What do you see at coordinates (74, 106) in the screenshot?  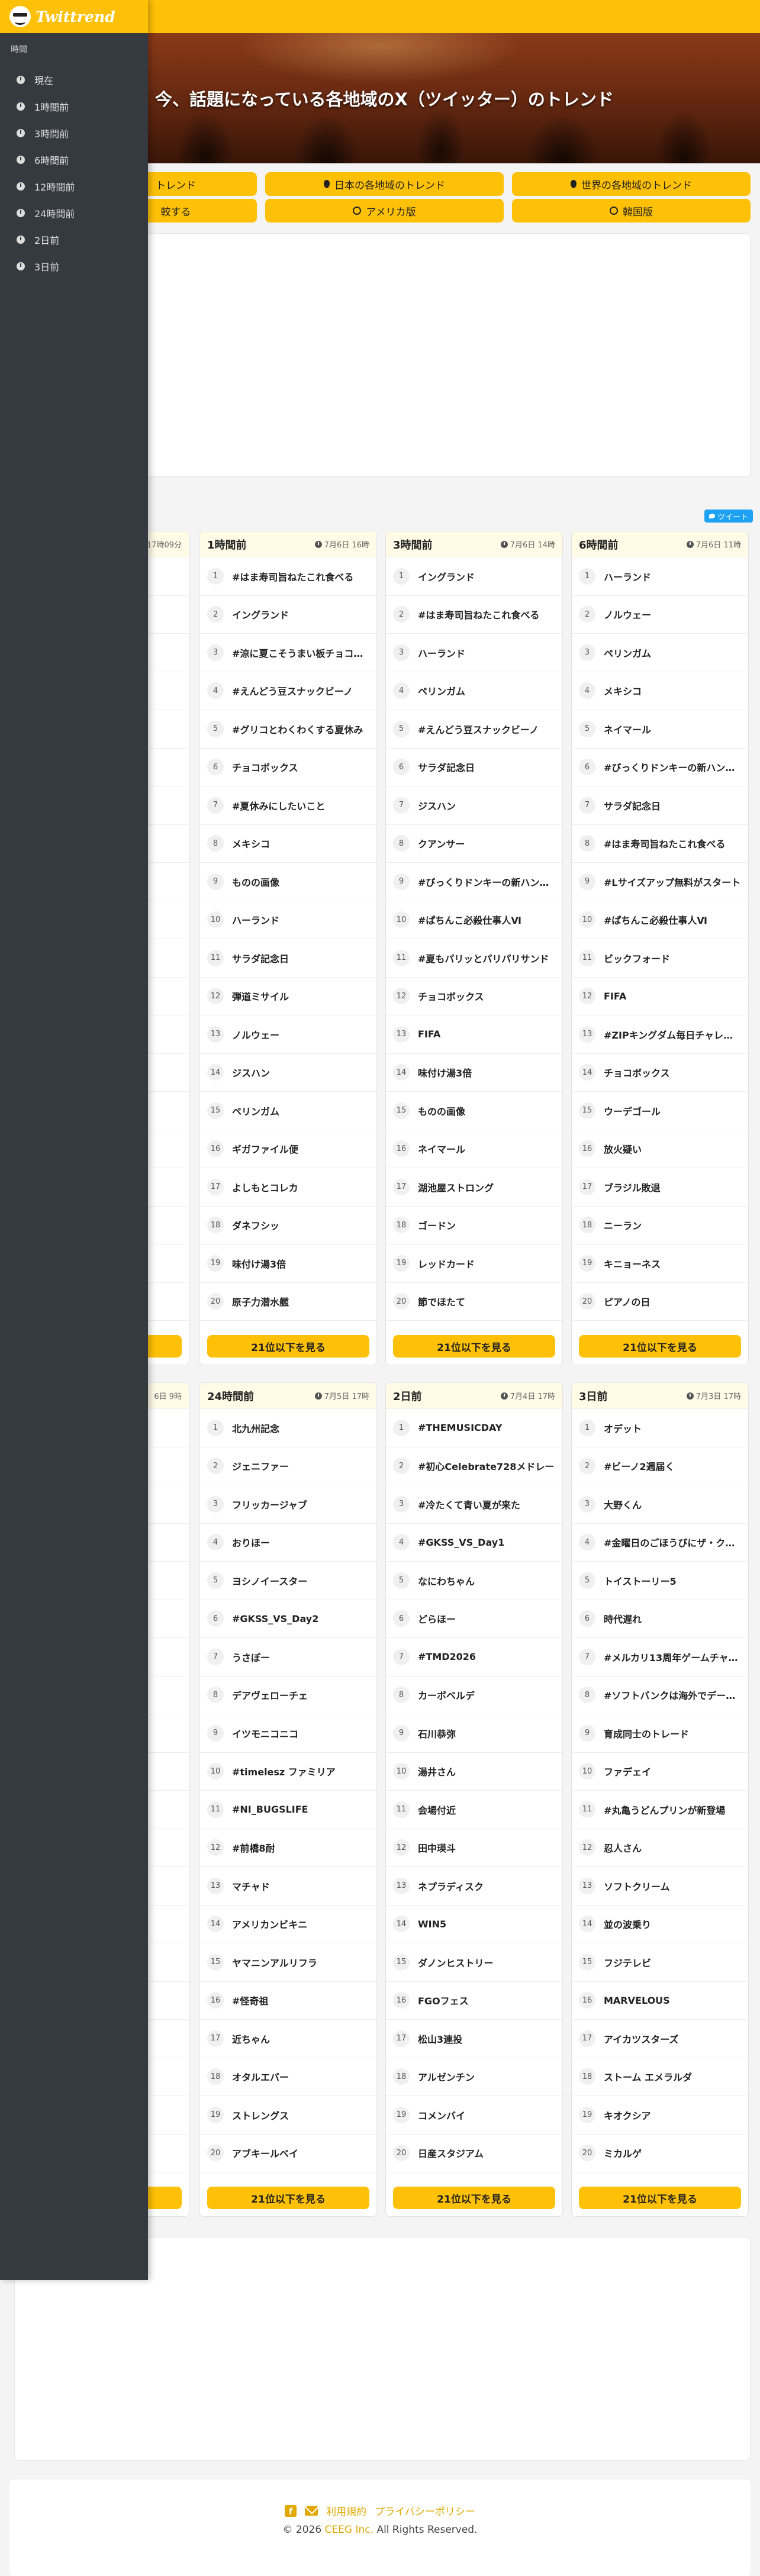 I see `sidebar-item-1: 1時間前` at bounding box center [74, 106].